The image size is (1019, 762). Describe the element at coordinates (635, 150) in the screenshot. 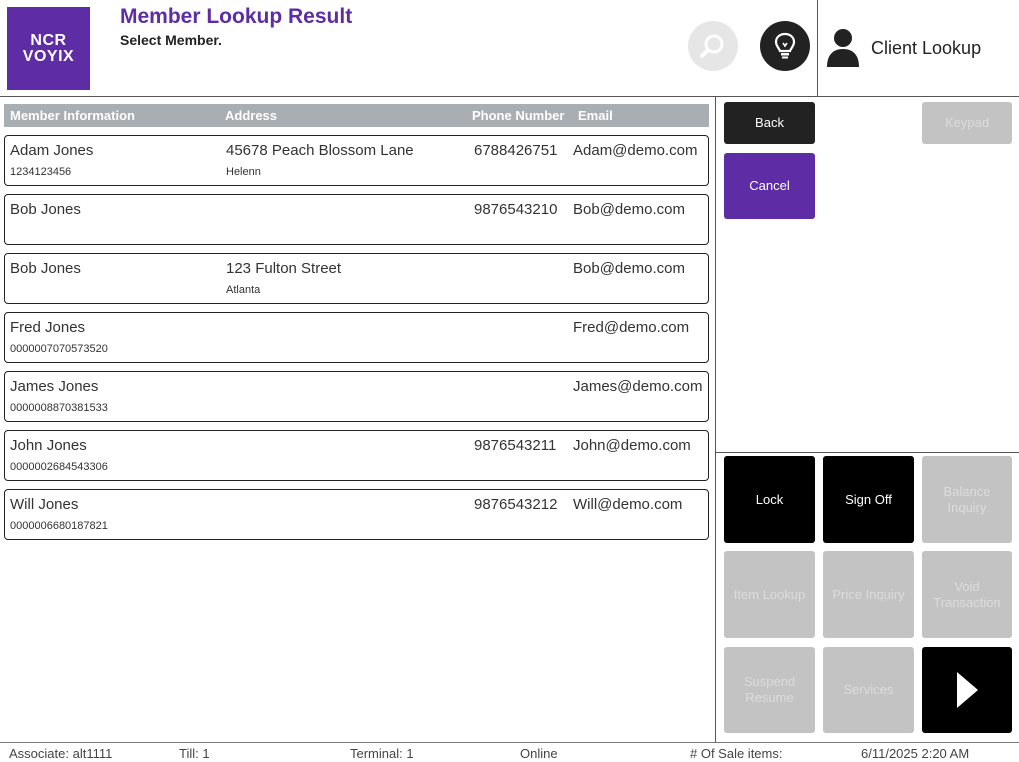

I see `member-email: Adam@demo.com` at that location.